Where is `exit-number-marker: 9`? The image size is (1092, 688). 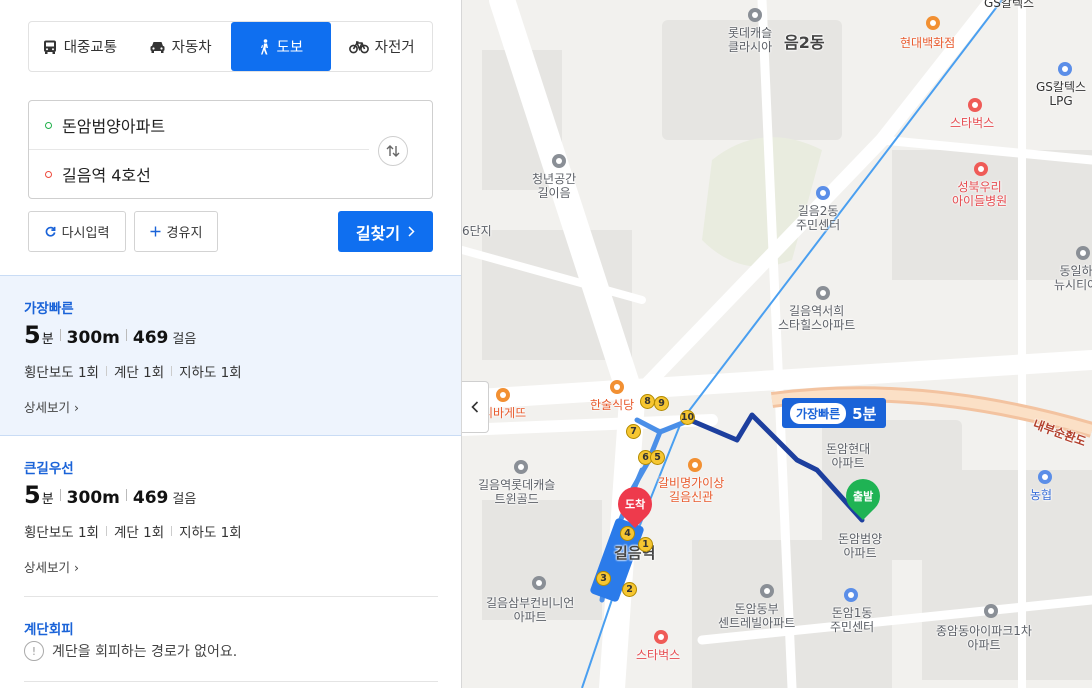
exit-number-marker: 9 is located at coordinates (661, 403).